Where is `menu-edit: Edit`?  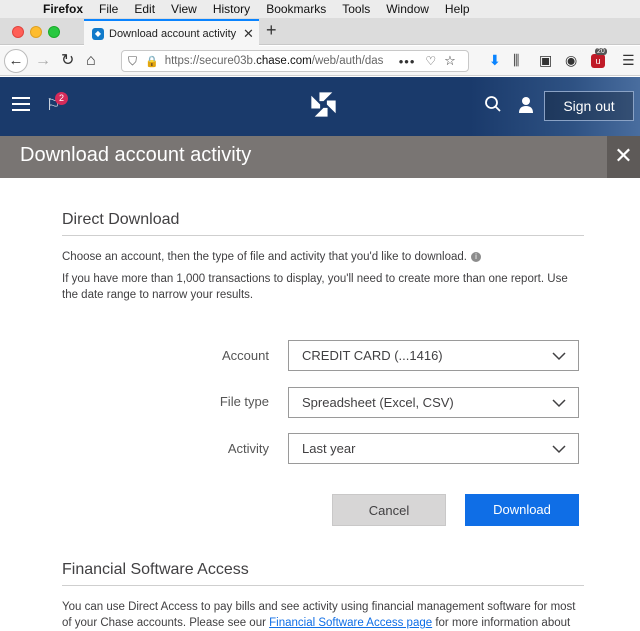 menu-edit: Edit is located at coordinates (144, 9).